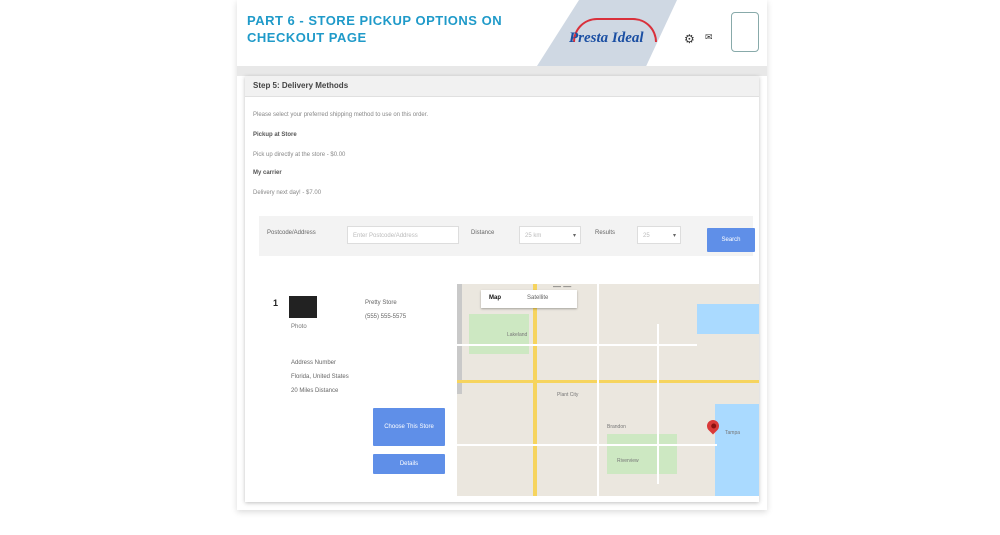 The width and height of the screenshot is (1000, 535). I want to click on store-thumbnail-caption: Photo, so click(299, 327).